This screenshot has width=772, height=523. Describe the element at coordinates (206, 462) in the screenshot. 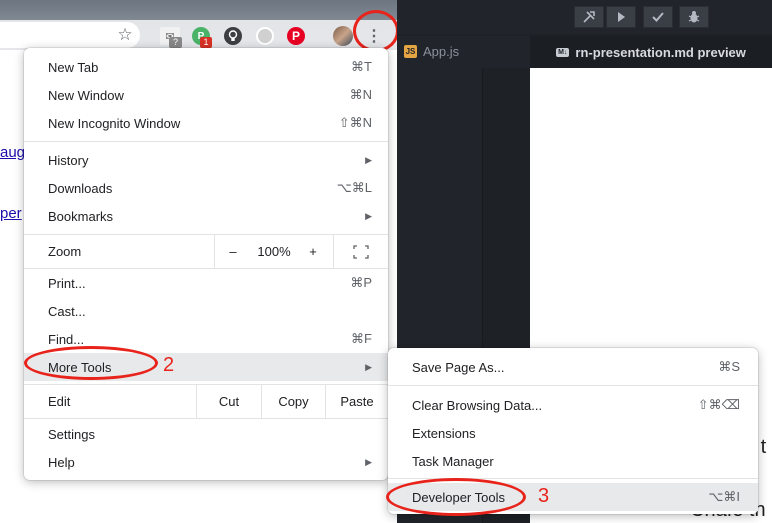

I see `menu-item-help: Help ▶` at that location.